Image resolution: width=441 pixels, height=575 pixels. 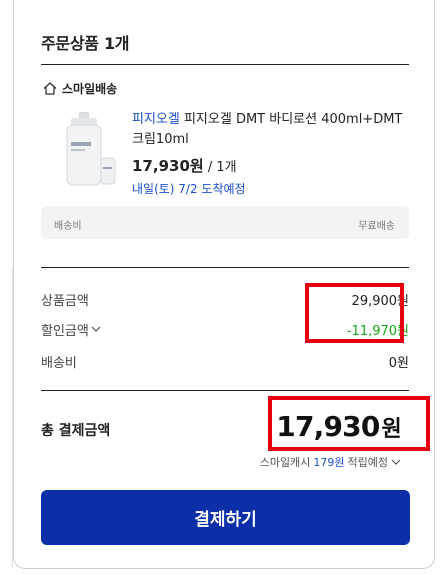 What do you see at coordinates (272, 130) in the screenshot?
I see `product-name: 피지오겔 피지오겔 DMT 바디로션 400ml+DMT크림10ml` at bounding box center [272, 130].